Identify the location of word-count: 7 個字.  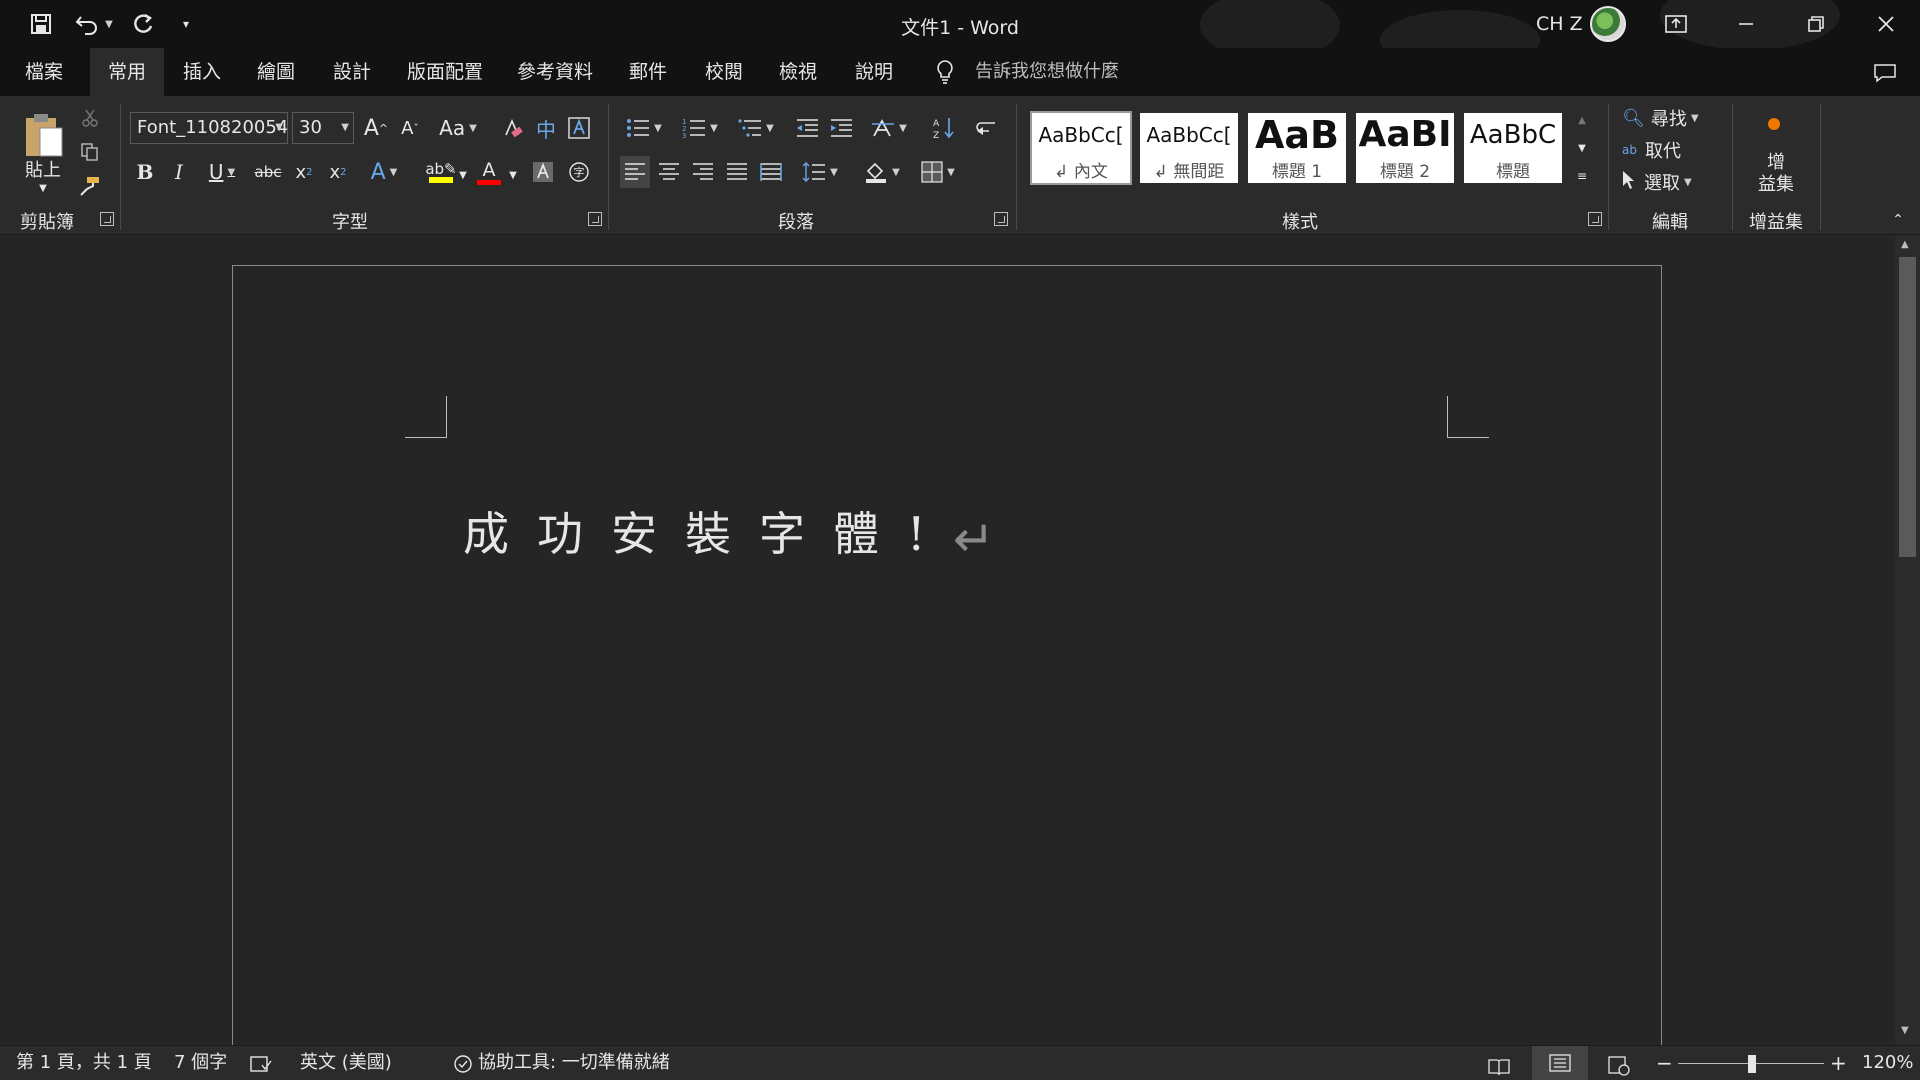
(200, 1063).